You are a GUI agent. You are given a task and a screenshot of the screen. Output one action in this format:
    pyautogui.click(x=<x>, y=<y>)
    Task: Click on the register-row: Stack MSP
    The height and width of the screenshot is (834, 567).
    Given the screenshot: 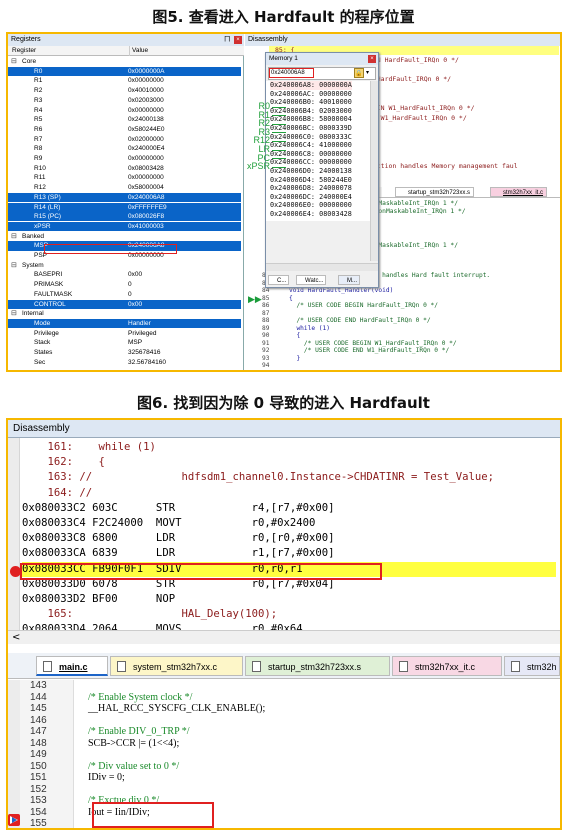 What is the action you would take?
    pyautogui.click(x=124, y=342)
    